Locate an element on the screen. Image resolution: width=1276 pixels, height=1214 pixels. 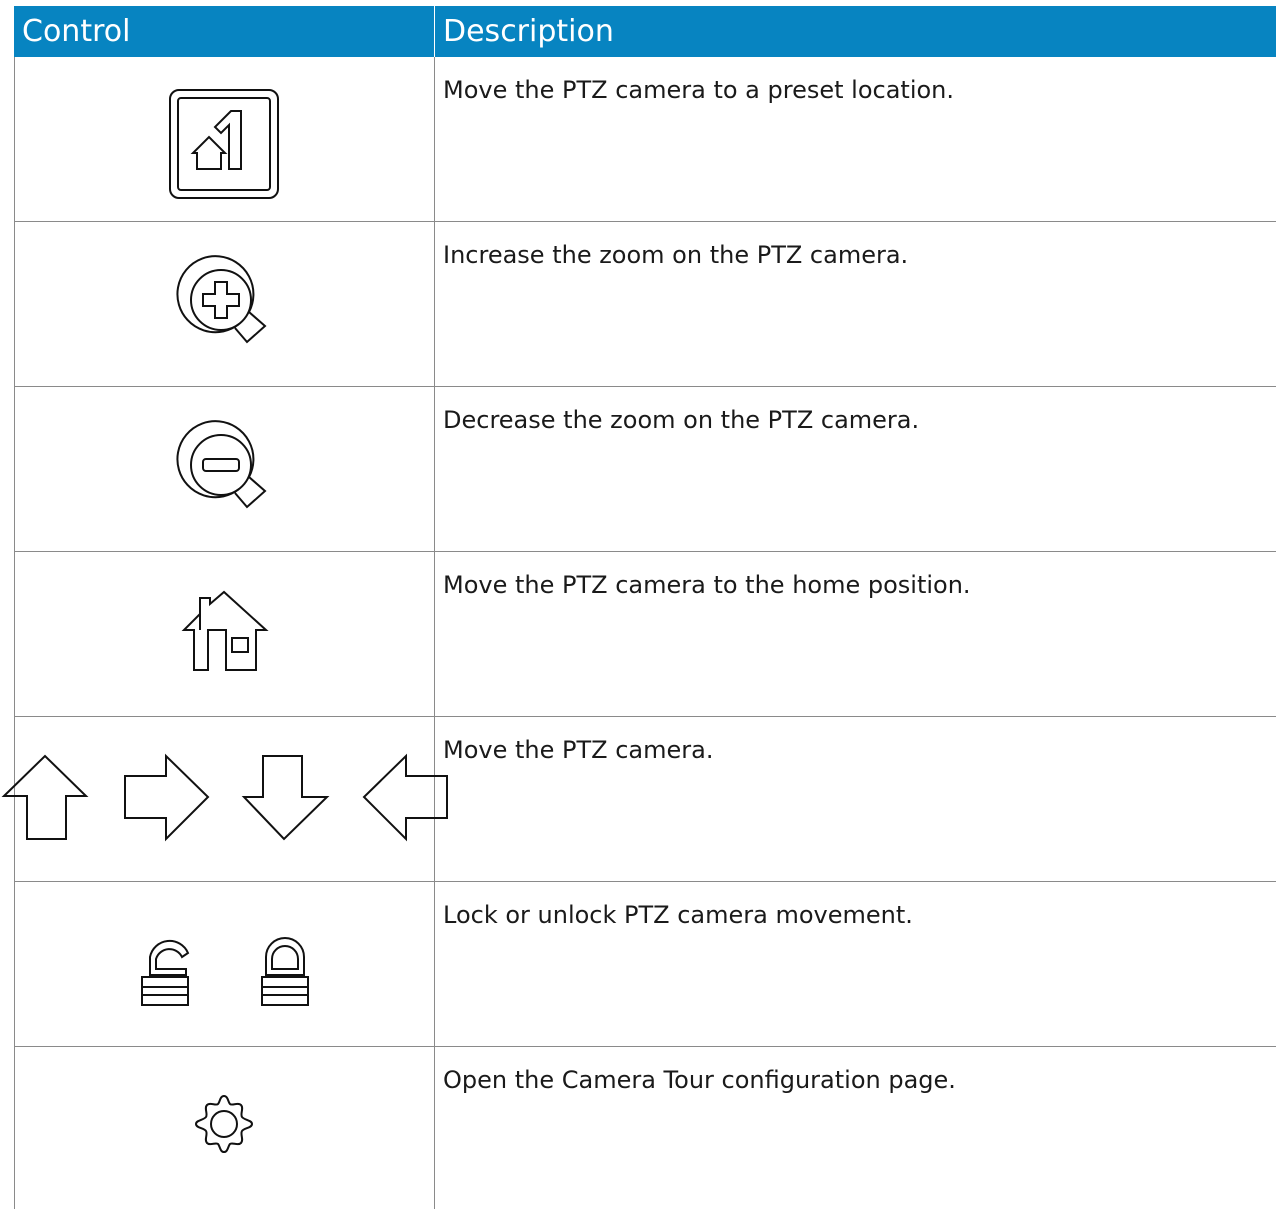
description-cell: Lock or unlock PTZ camera movement. is located at coordinates (678, 915).